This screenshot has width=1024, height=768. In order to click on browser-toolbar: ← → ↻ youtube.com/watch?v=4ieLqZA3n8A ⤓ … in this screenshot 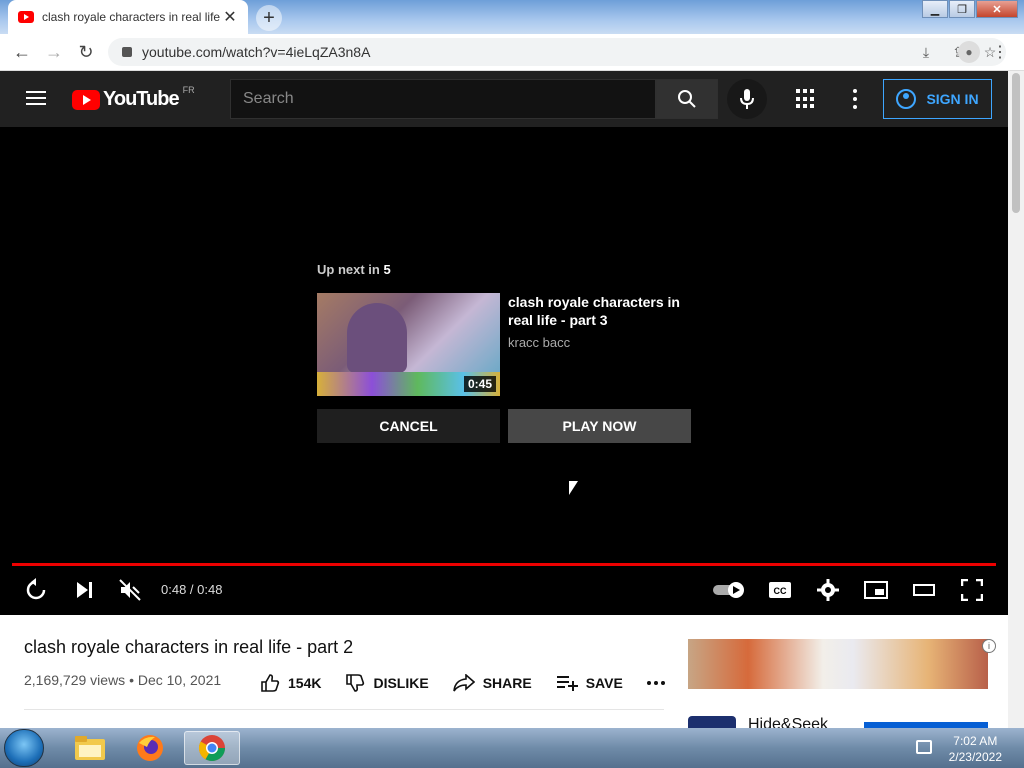, I will do `click(512, 52)`.